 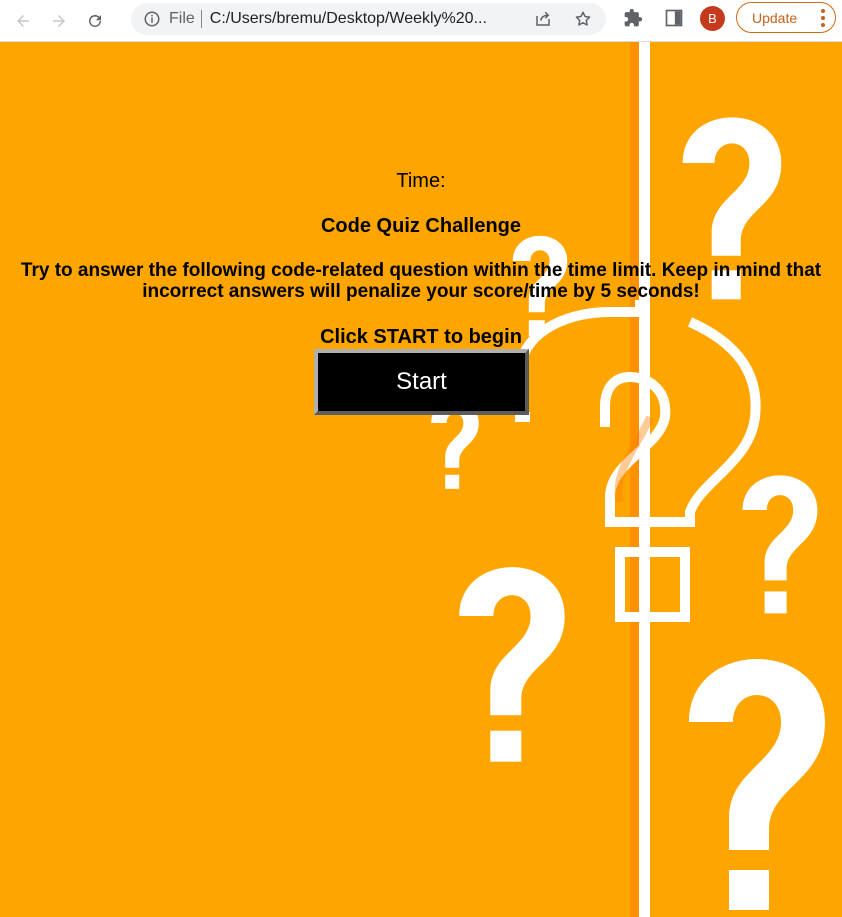 What do you see at coordinates (674, 18) in the screenshot?
I see `side-panel-icon` at bounding box center [674, 18].